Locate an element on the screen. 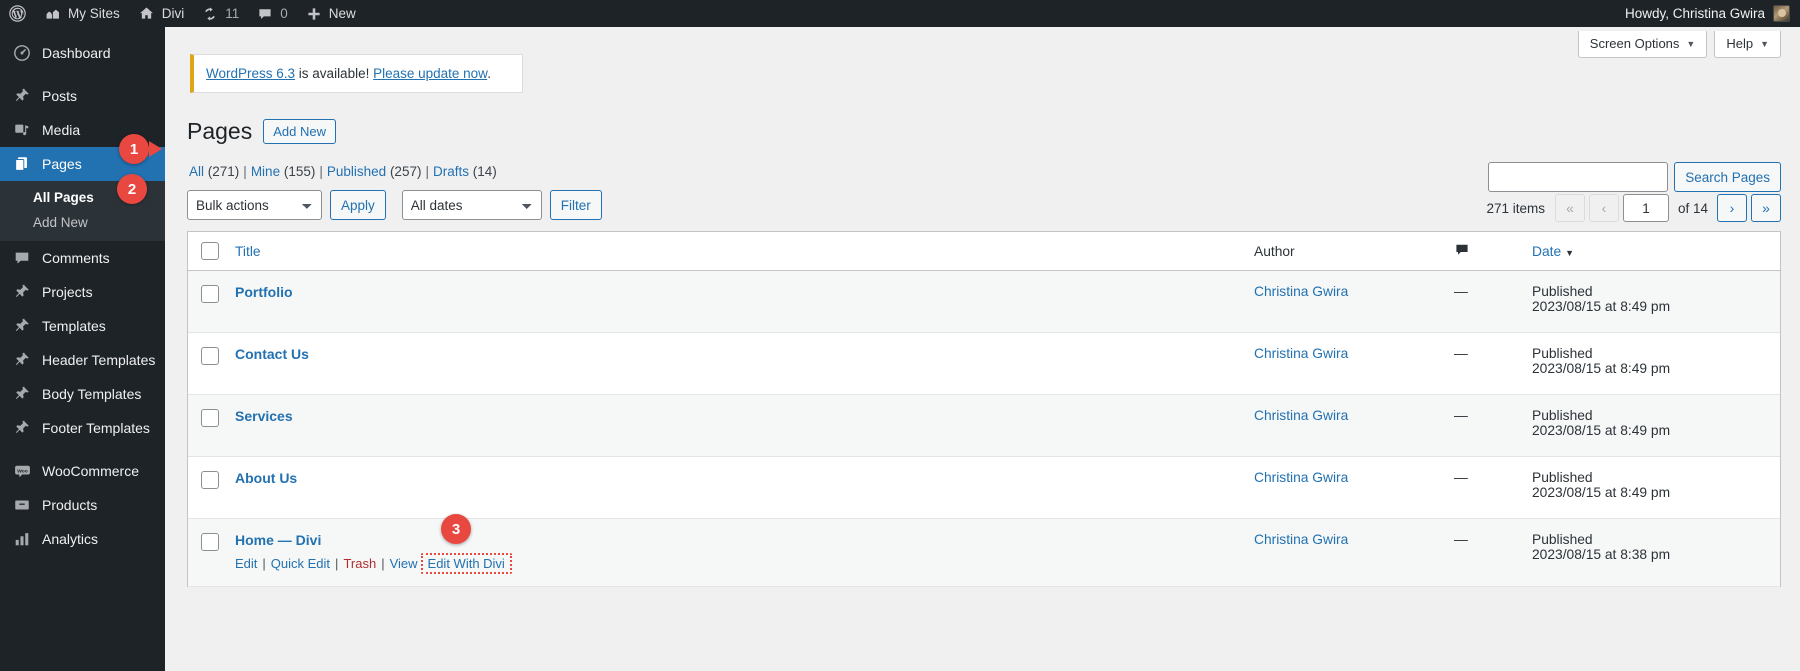 This screenshot has height=671, width=1800. sidebar-submenu-add-new: Add New is located at coordinates (82, 222).